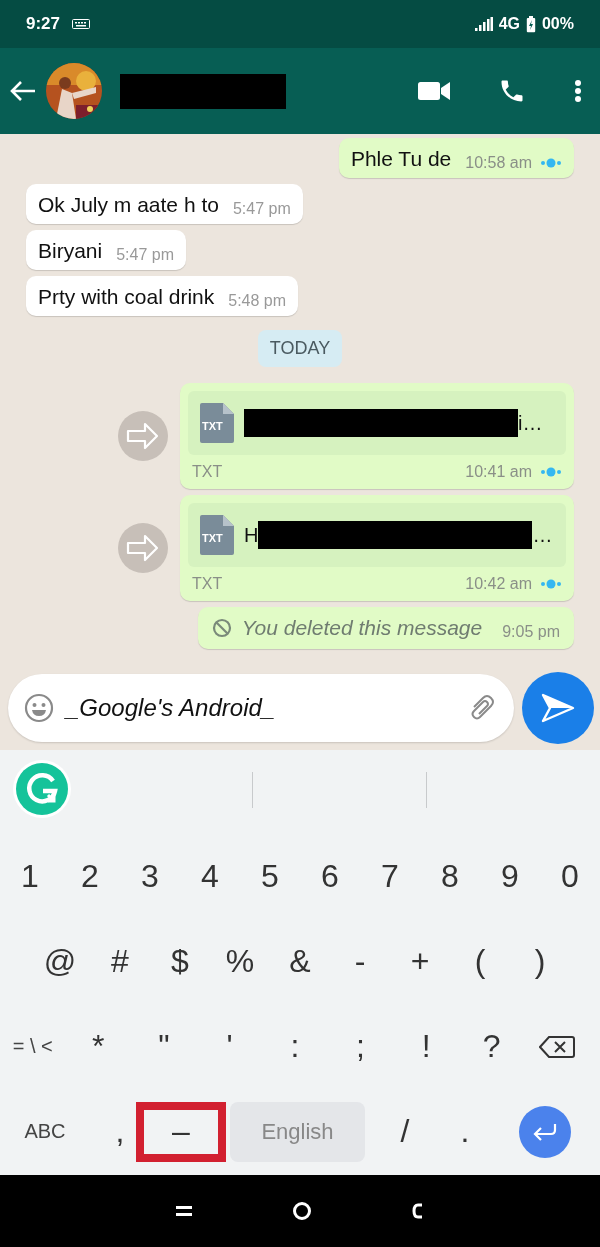  Describe the element at coordinates (450, 876) in the screenshot. I see `keyboard-key: 8` at that location.